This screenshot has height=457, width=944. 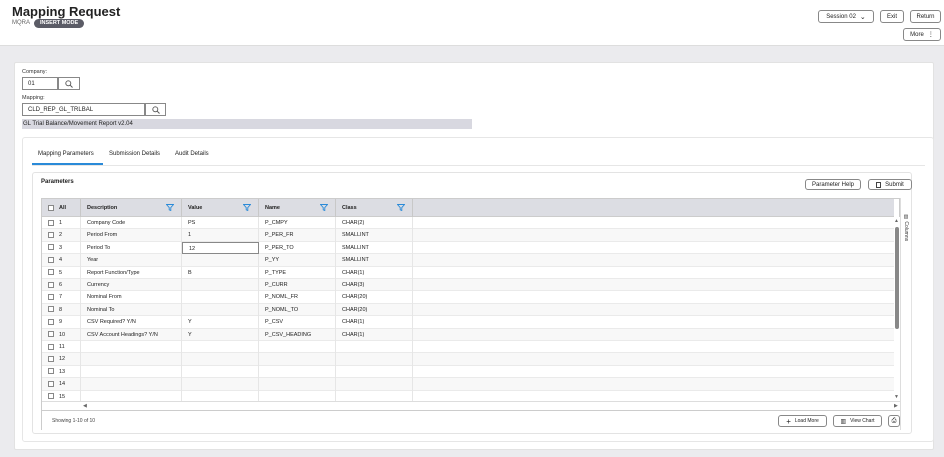 What do you see at coordinates (930, 35) in the screenshot?
I see `kebab-icon: ⋮` at bounding box center [930, 35].